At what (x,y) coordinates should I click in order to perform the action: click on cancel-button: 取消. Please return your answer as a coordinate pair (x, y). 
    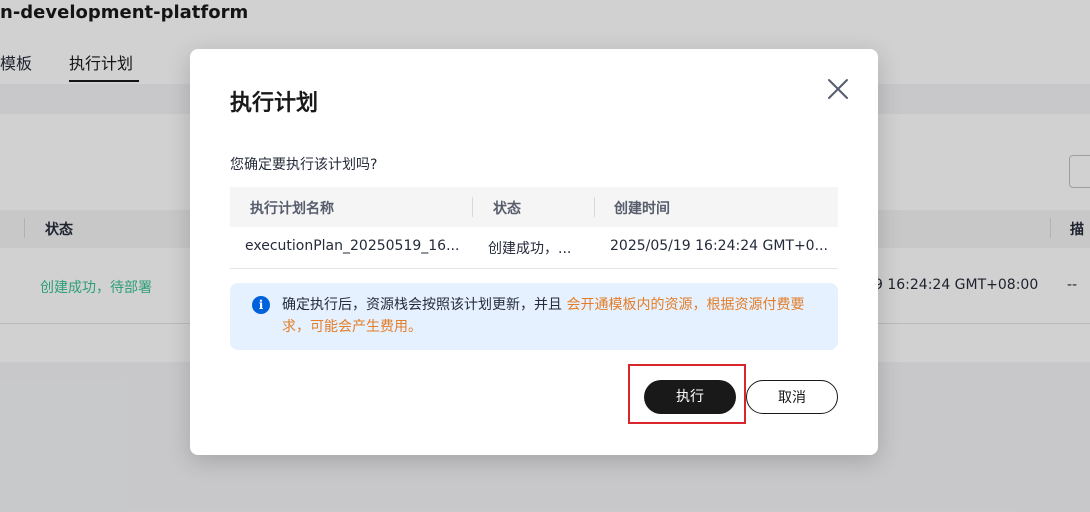
    Looking at the image, I should click on (792, 397).